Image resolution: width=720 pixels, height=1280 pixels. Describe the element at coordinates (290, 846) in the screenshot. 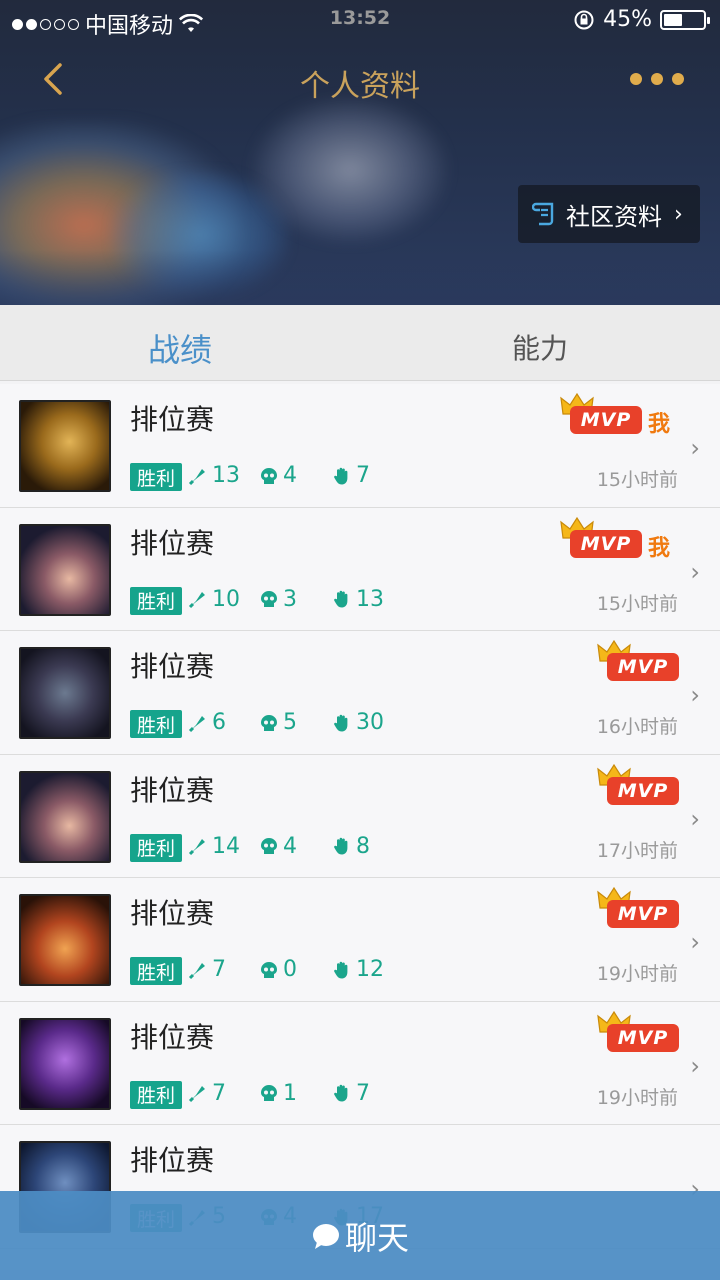

I see `deaths-value: 4` at that location.